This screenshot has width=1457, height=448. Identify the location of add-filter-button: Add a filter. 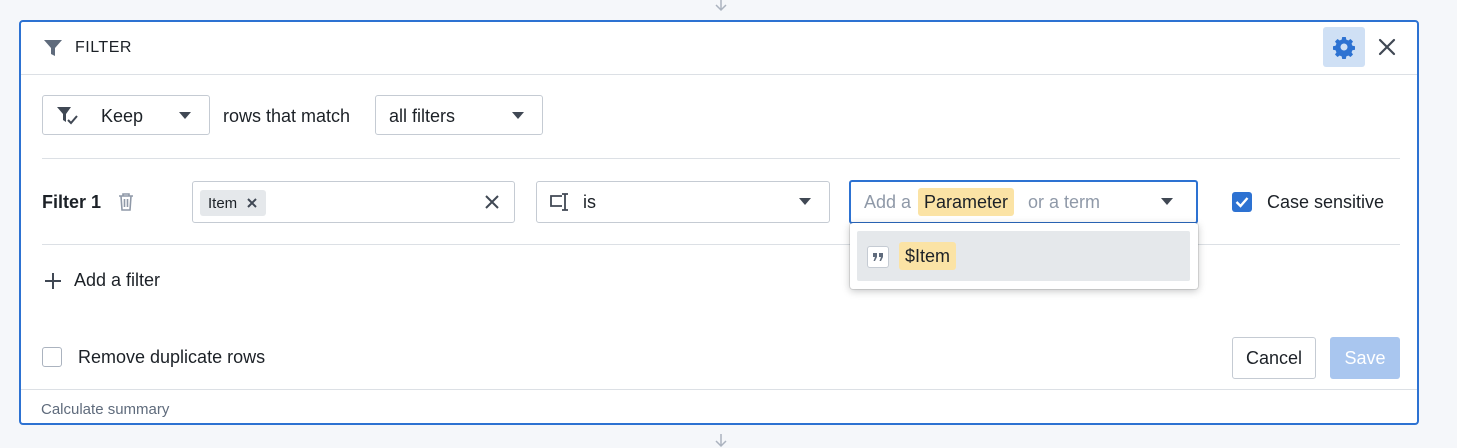
(117, 280).